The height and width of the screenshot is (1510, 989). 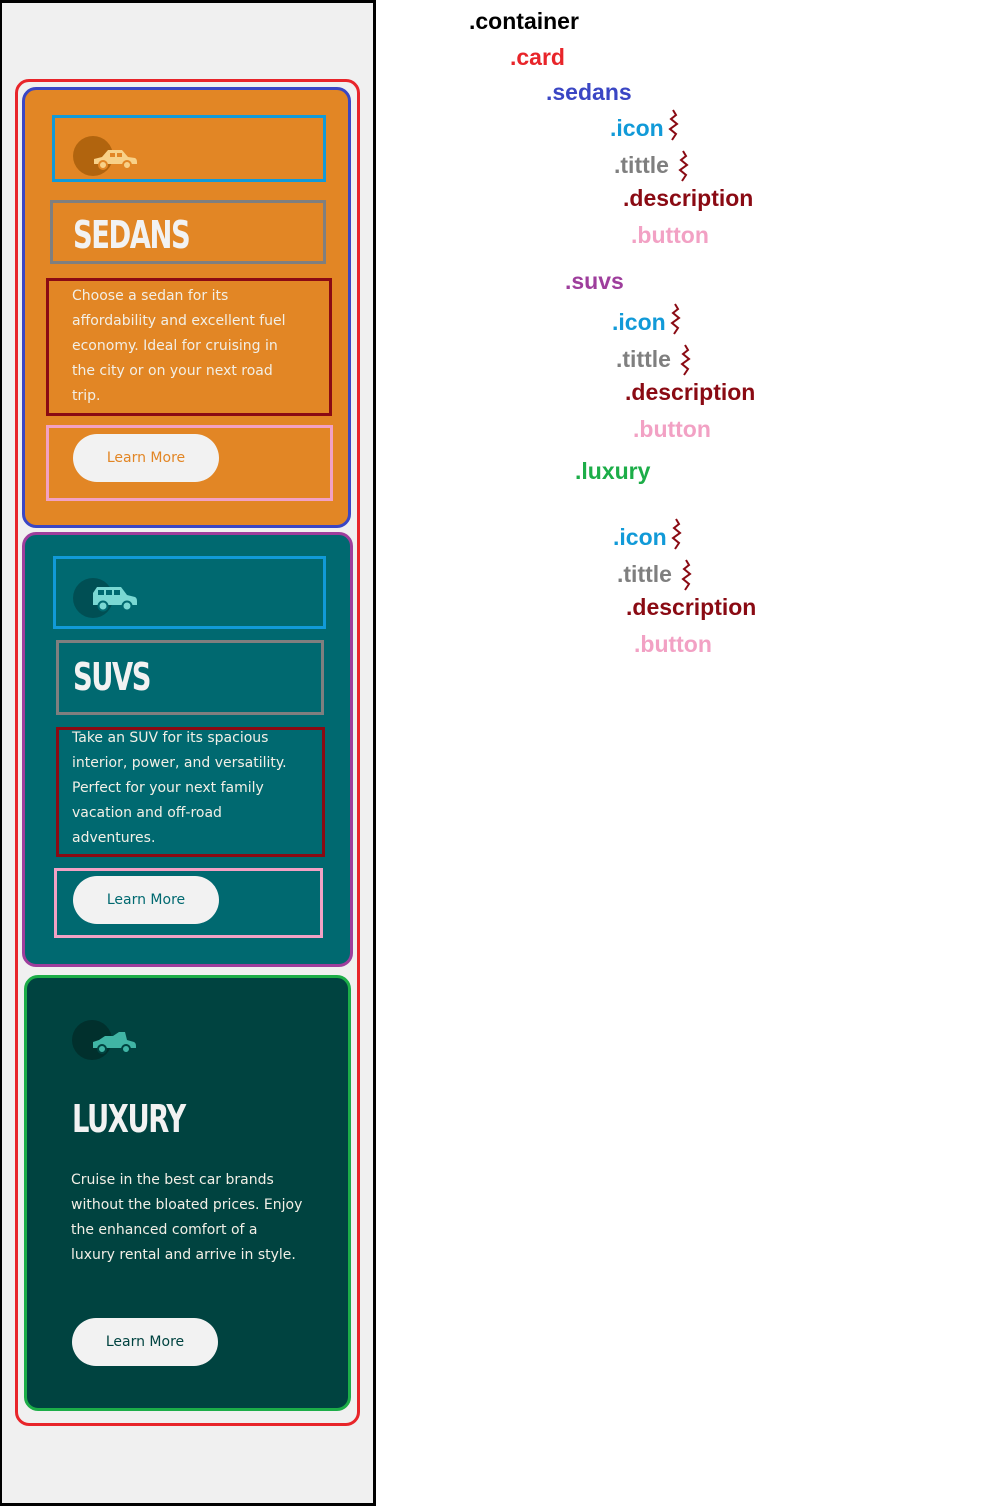 What do you see at coordinates (132, 235) in the screenshot?
I see `sedans-title: SEDANS` at bounding box center [132, 235].